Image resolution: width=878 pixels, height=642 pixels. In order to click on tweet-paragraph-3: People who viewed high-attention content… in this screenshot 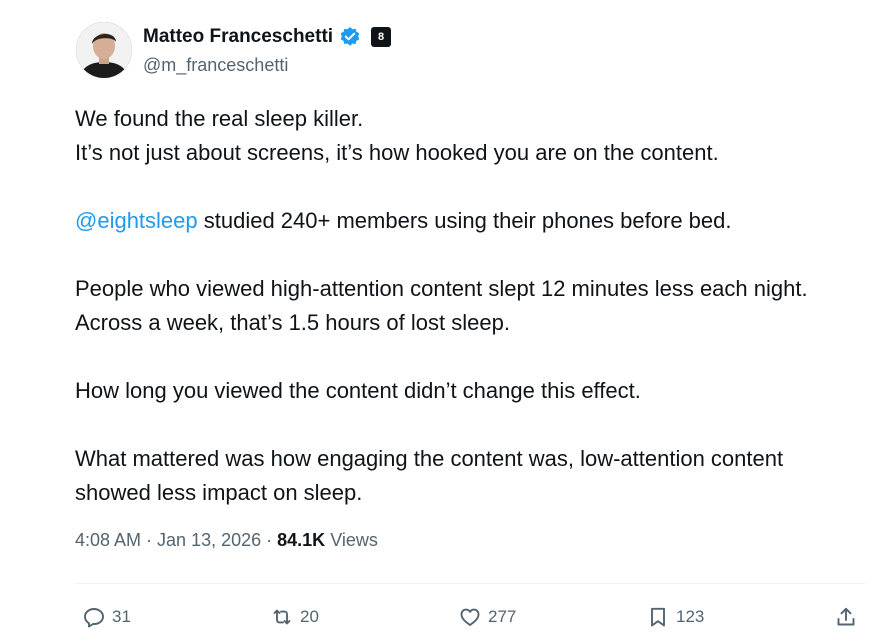, I will do `click(441, 305)`.